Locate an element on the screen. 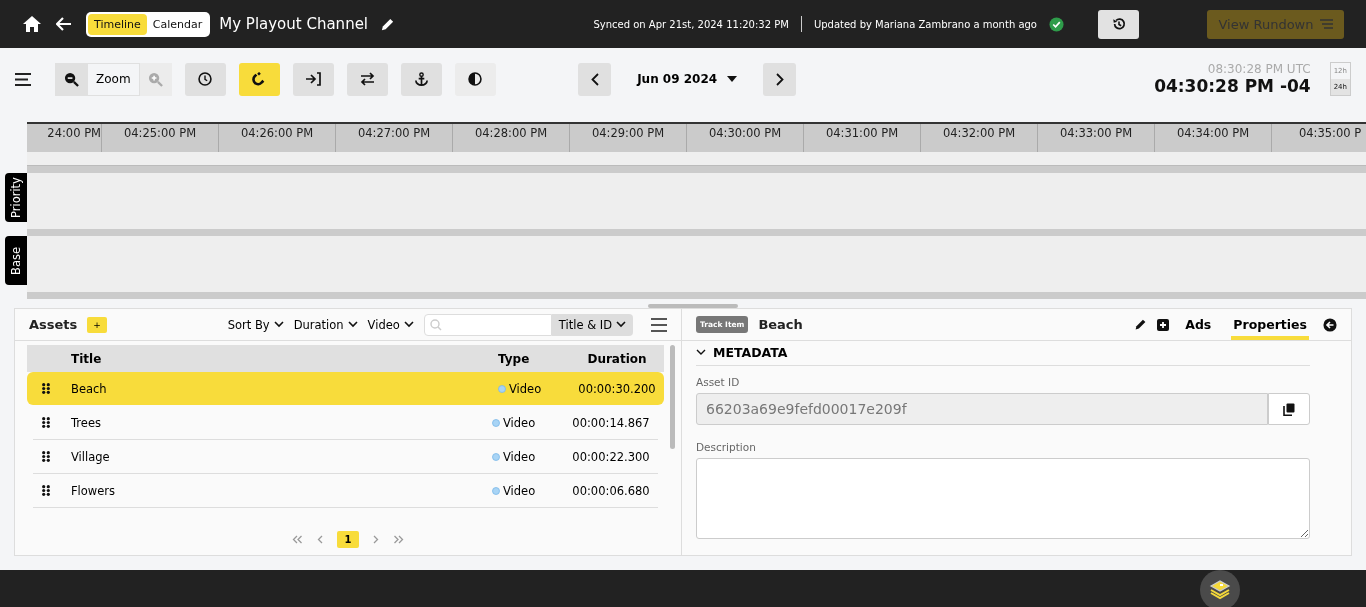 Image resolution: width=1366 pixels, height=607 pixels. chevron-left-icon is located at coordinates (594, 79).